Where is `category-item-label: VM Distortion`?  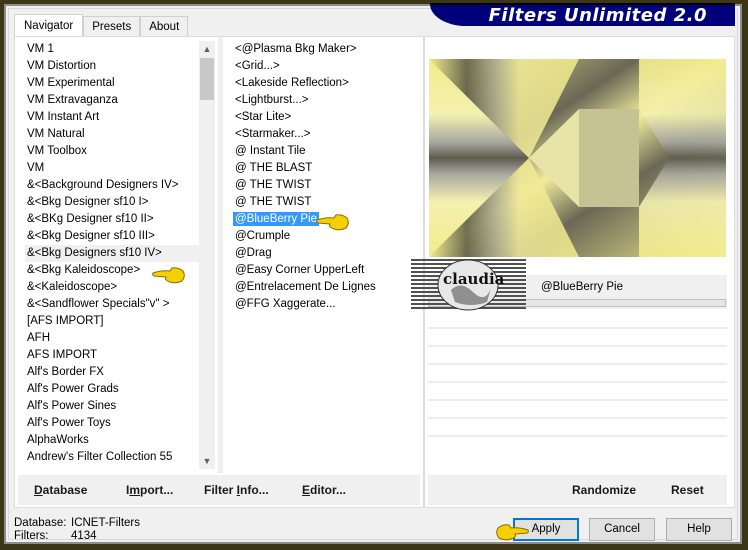
category-item-label: VM Distortion is located at coordinates (62, 66).